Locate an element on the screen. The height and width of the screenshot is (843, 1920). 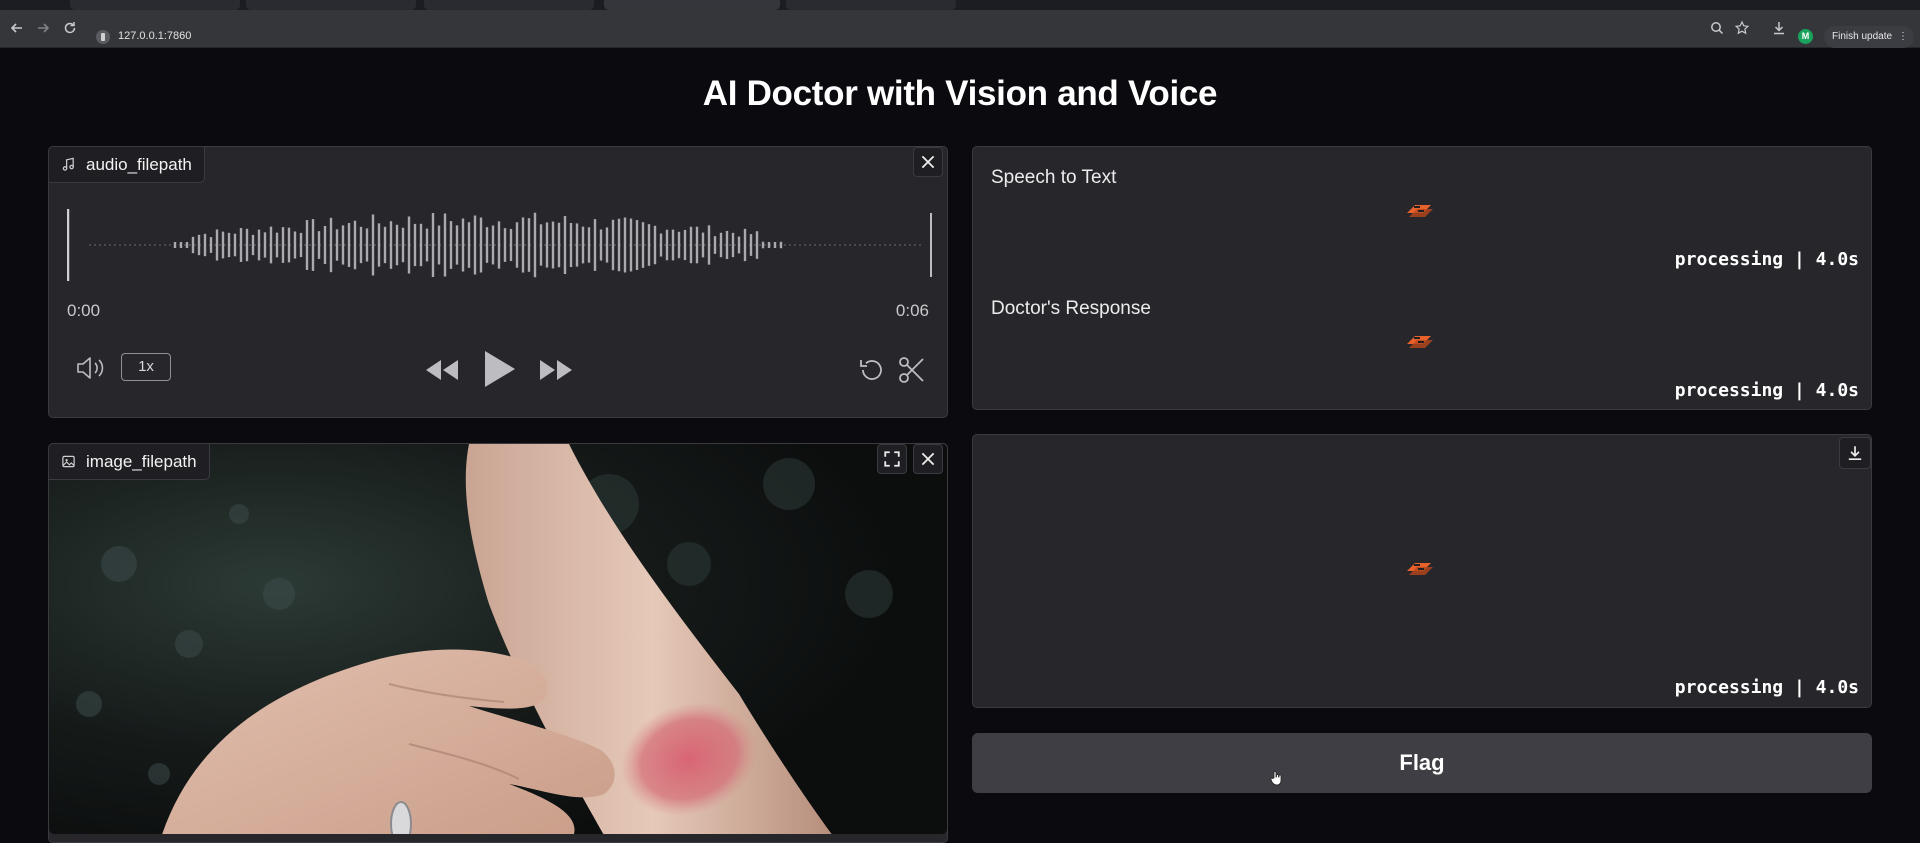
zoom-icon is located at coordinates (1717, 28).